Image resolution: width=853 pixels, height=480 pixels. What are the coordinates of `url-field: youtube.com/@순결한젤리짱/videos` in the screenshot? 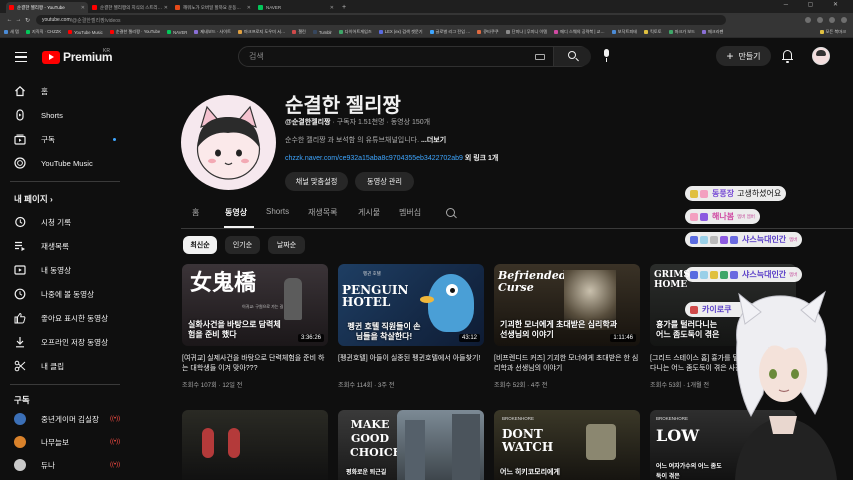 It's located at (381, 20).